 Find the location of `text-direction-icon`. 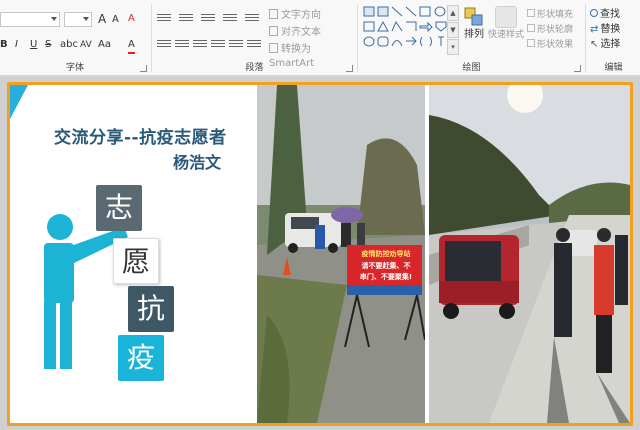

text-direction-icon is located at coordinates (273, 14).